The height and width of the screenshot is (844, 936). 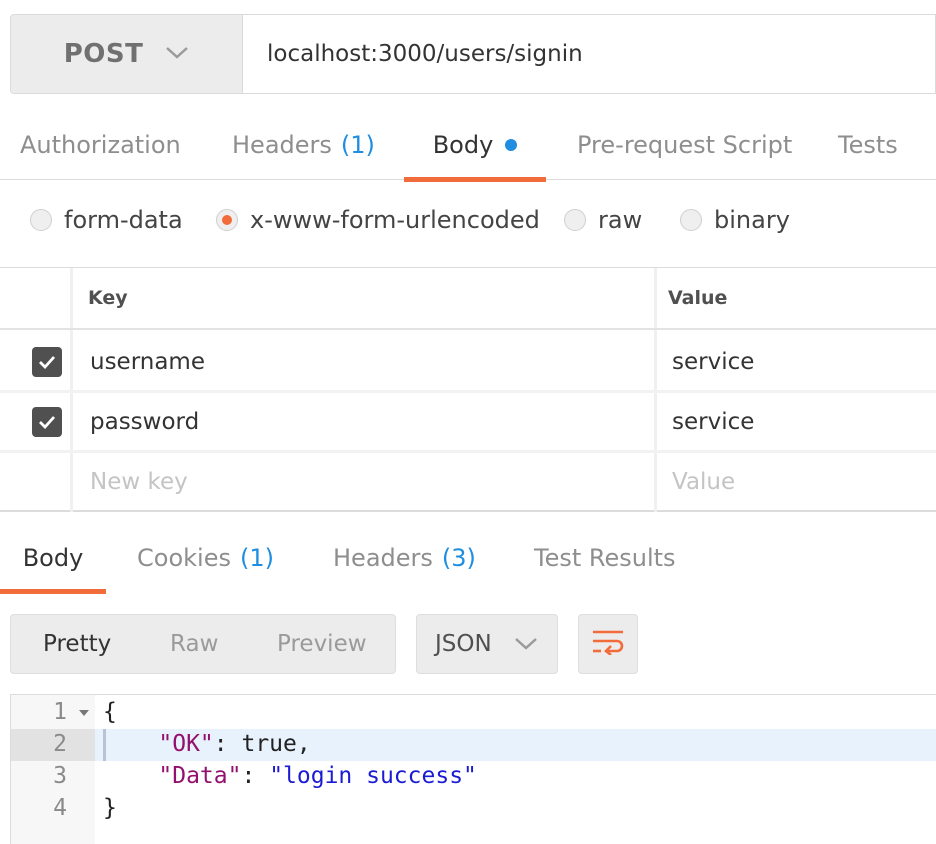 I want to click on code-text: "OK": true,, so click(x=207, y=744).